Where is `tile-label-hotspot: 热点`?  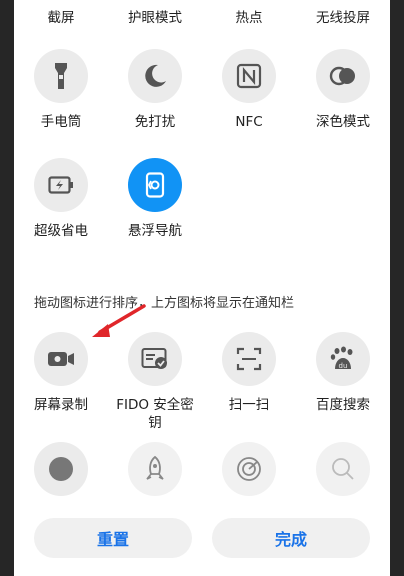 tile-label-hotspot: 热点 is located at coordinates (249, 16).